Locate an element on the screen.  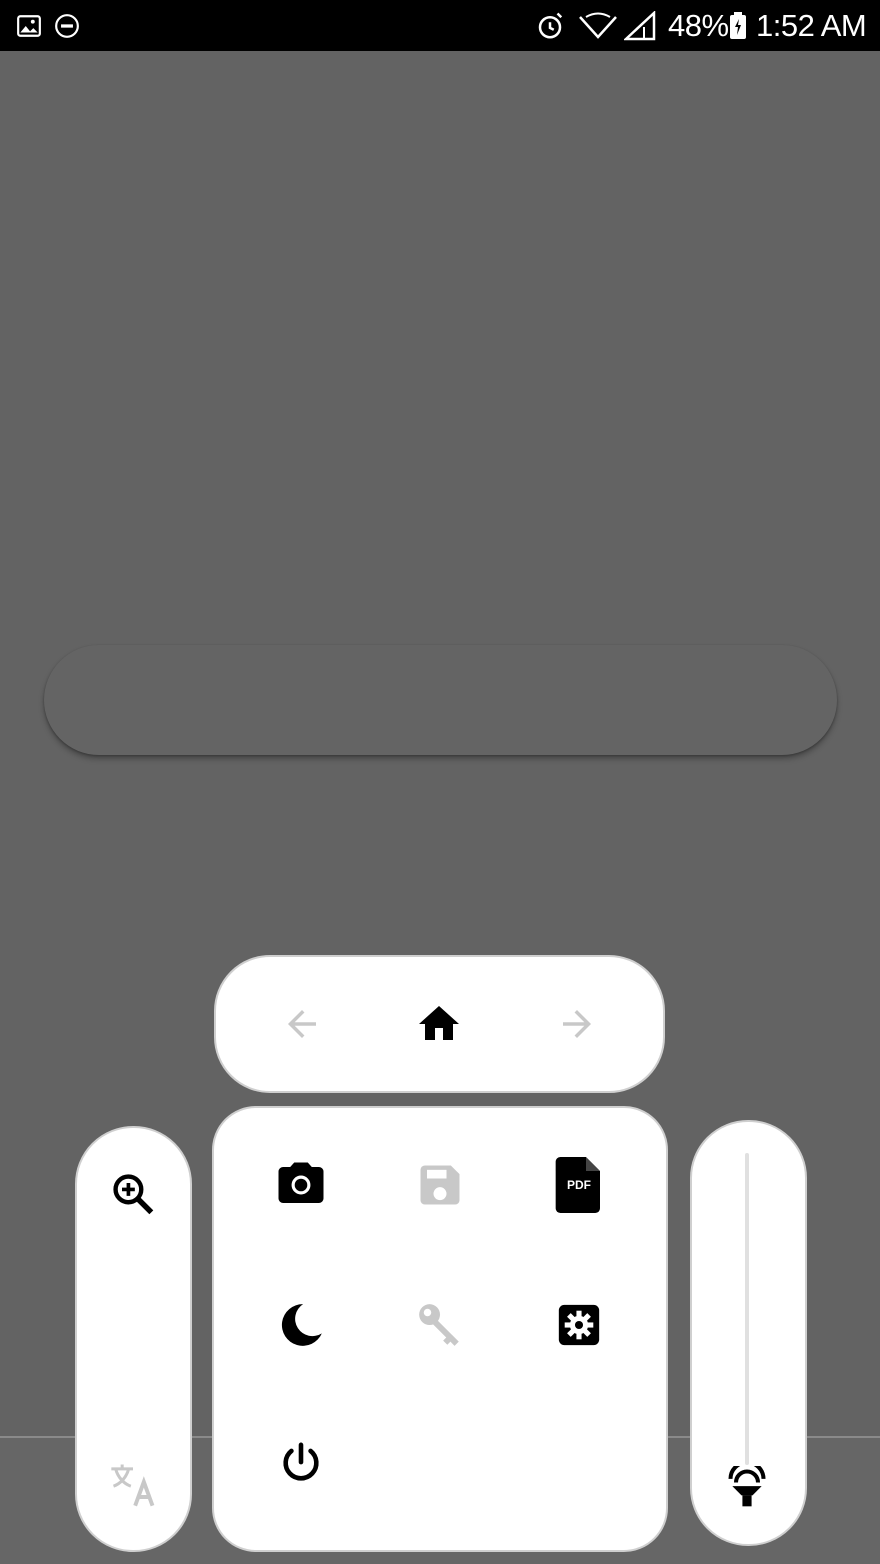
export-pdf-button: PDF is located at coordinates (579, 1185).